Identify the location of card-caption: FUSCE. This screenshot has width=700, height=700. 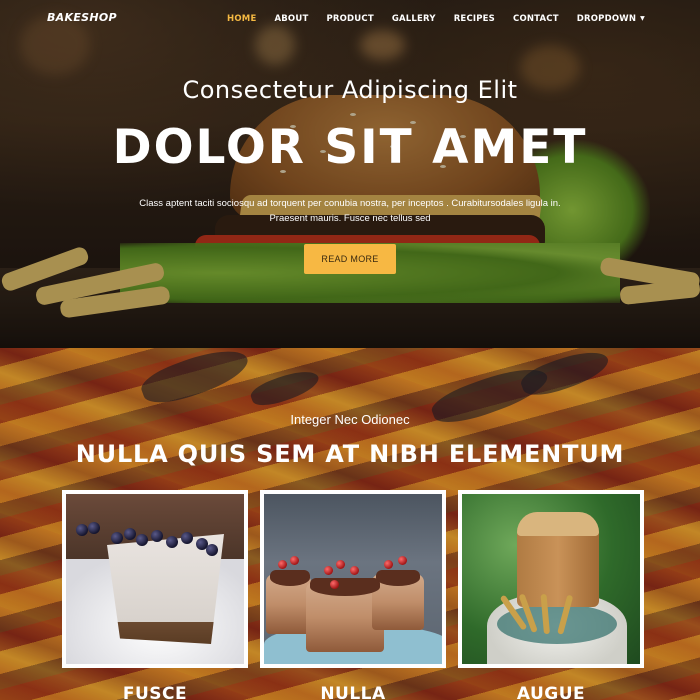
(155, 692).